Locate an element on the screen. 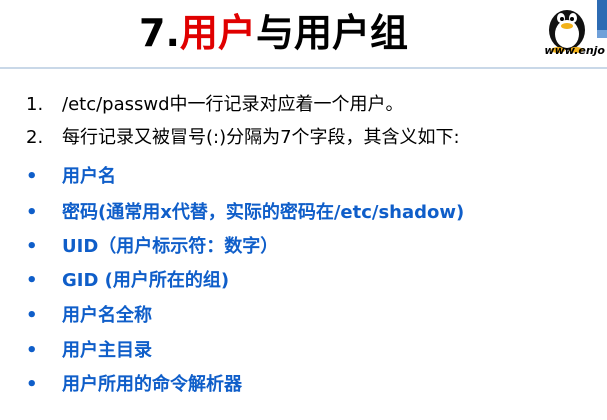 Image resolution: width=607 pixels, height=420 pixels. title-number: 7. is located at coordinates (159, 33).